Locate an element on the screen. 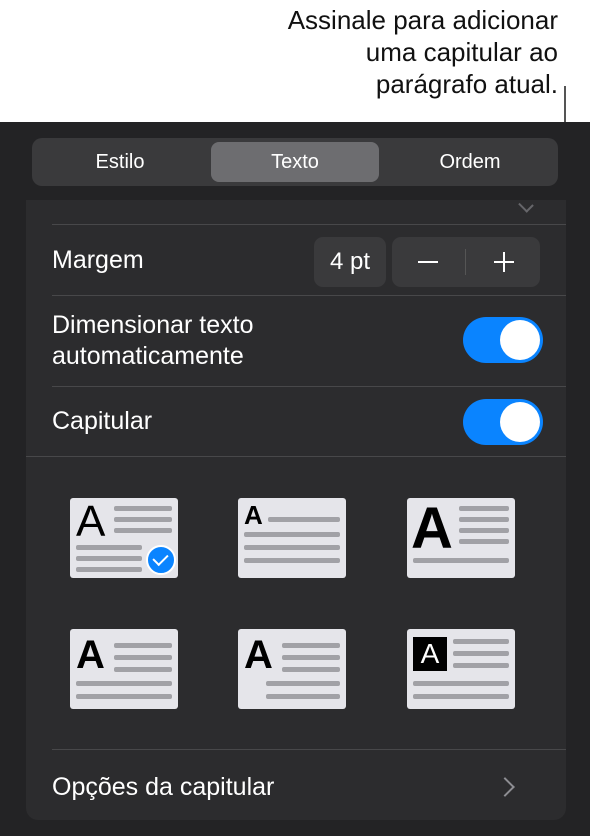  increase-button is located at coordinates (504, 262).